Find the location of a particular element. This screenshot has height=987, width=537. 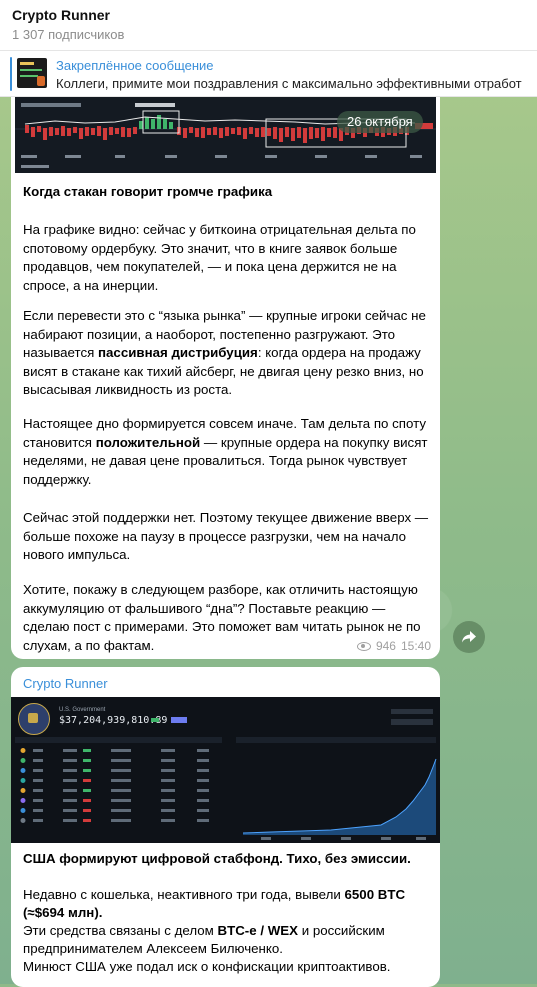

share-button is located at coordinates (469, 637).